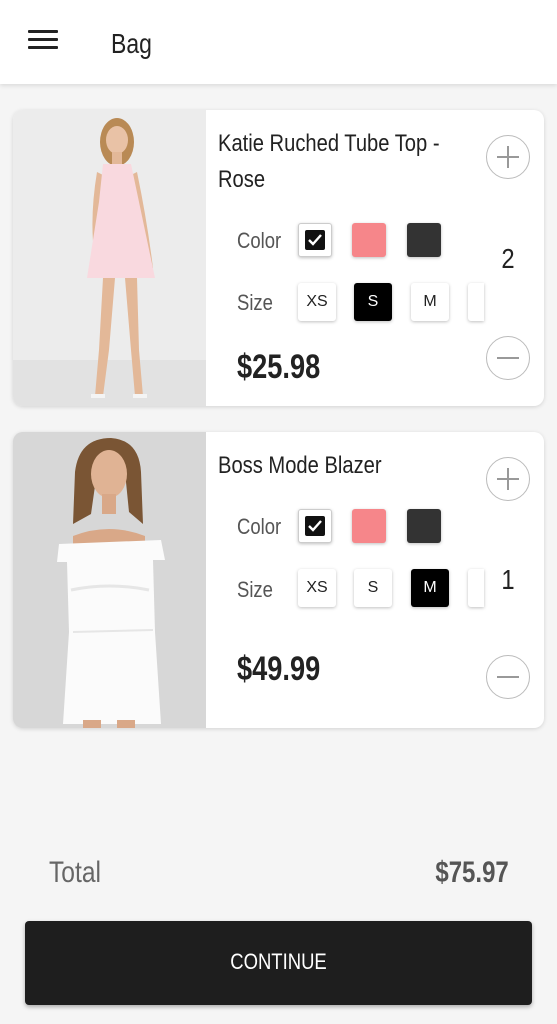  What do you see at coordinates (279, 367) in the screenshot?
I see `product-price: $25.98` at bounding box center [279, 367].